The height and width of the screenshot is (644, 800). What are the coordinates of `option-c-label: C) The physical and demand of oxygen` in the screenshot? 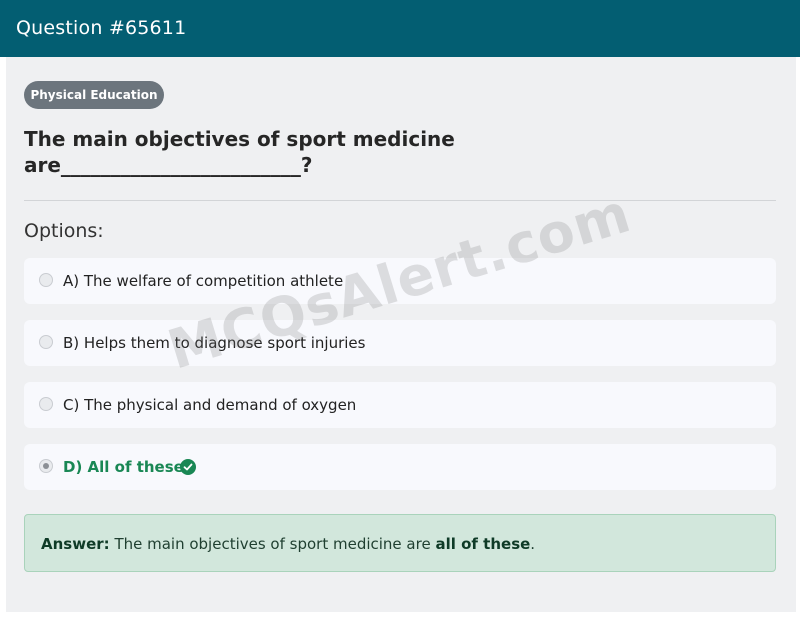 It's located at (210, 405).